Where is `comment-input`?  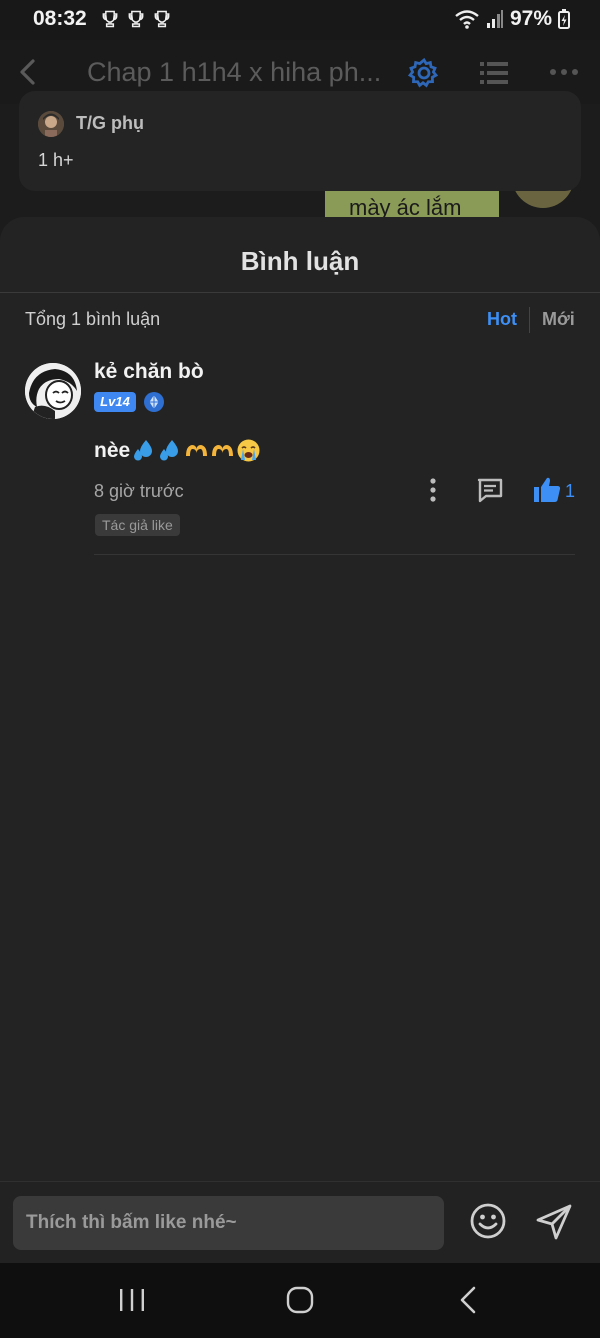
comment-input is located at coordinates (228, 1223).